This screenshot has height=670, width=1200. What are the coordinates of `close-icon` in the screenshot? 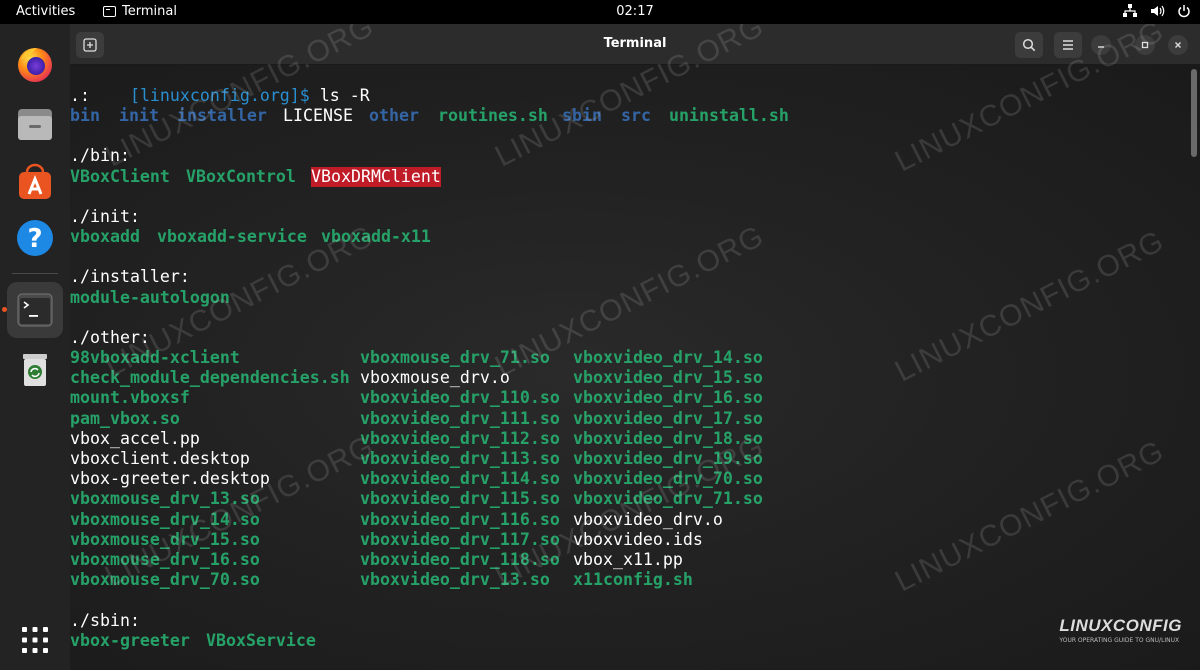 It's located at (1178, 45).